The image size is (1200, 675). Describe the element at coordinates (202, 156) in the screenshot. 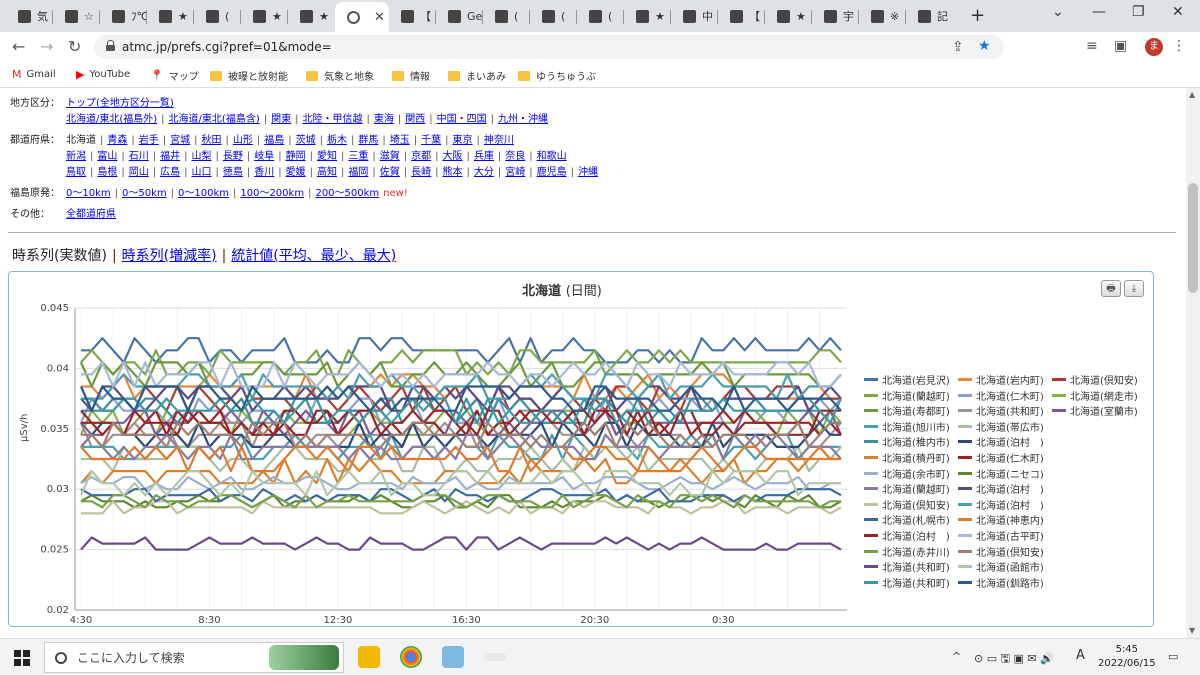

I see `prefecture-link: 山梨` at that location.